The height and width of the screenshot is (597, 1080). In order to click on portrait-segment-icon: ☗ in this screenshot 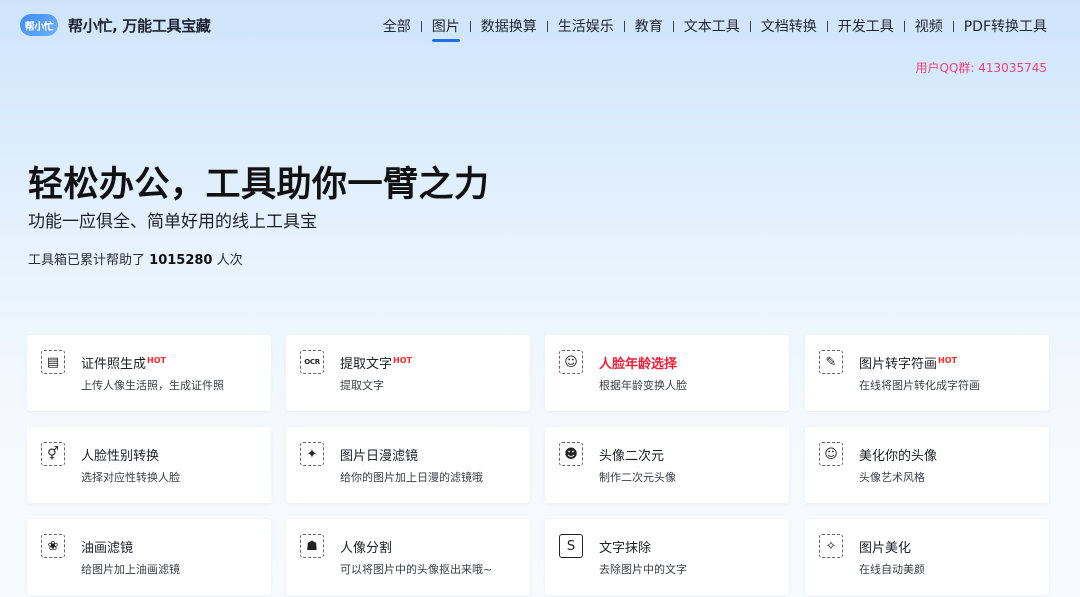, I will do `click(312, 546)`.